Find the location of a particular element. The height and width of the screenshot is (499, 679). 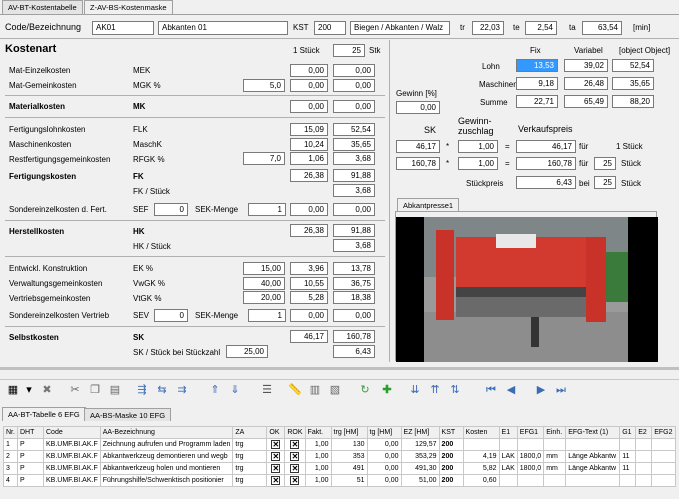

r1-vk: 46,17 is located at coordinates (546, 146).